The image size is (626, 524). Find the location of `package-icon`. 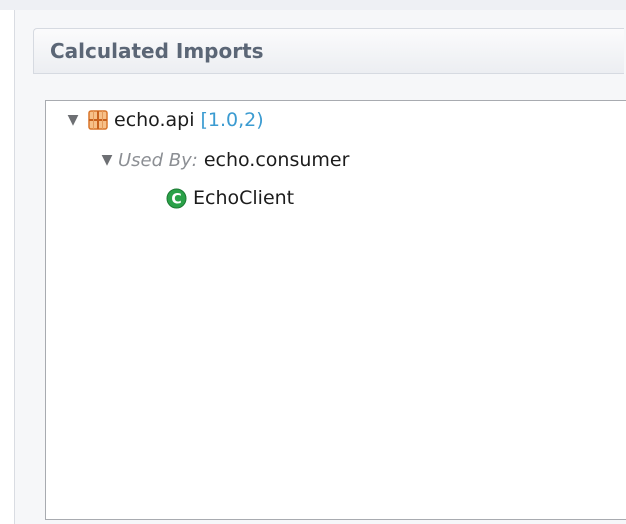

package-icon is located at coordinates (98, 120).